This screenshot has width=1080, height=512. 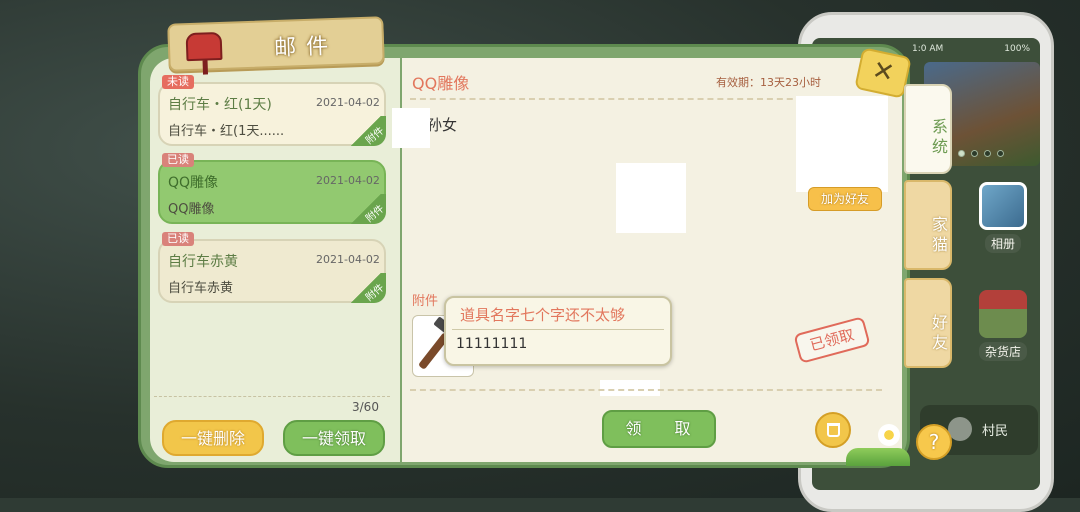 I want to click on tab-cat: 家猫, so click(x=928, y=225).